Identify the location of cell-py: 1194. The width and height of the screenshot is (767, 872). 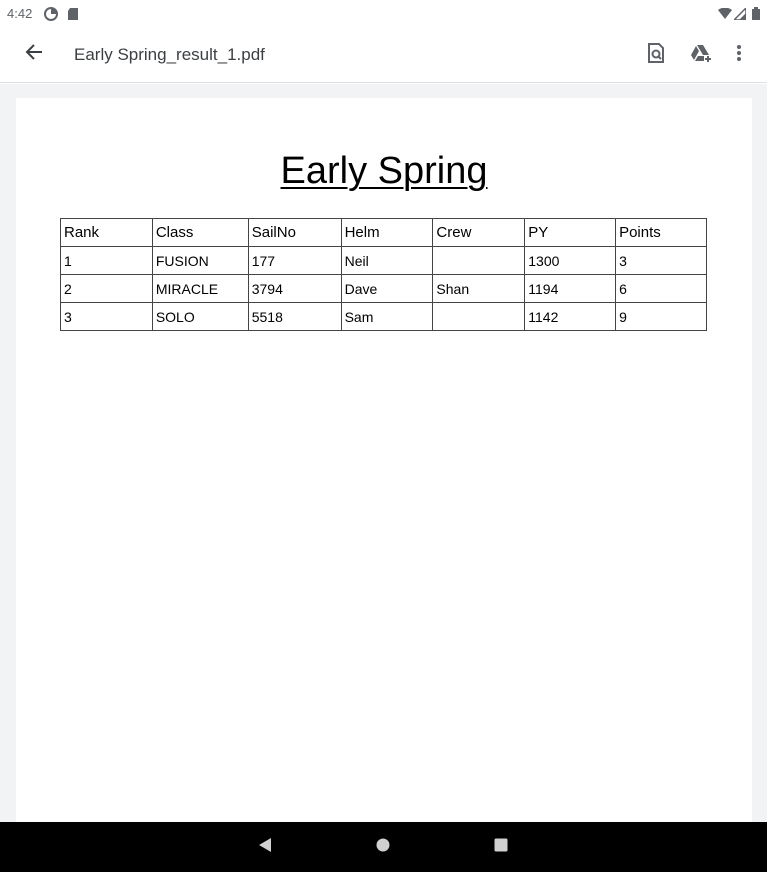
(570, 288).